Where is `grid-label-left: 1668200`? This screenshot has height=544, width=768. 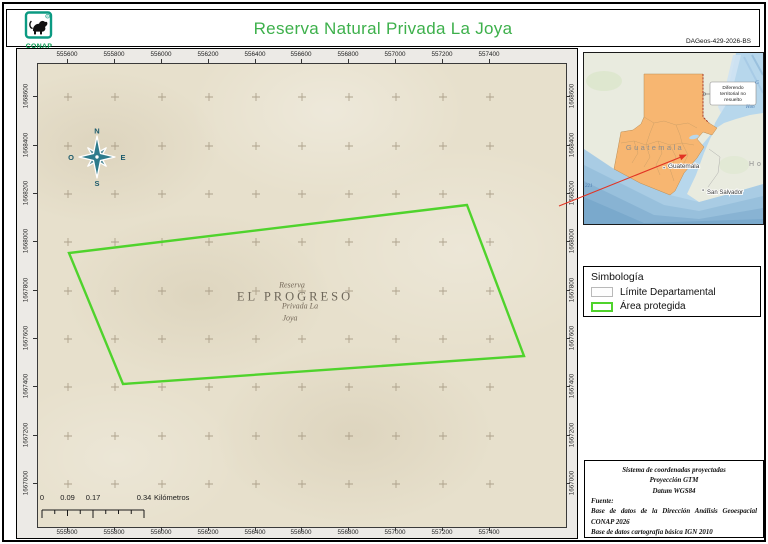
grid-label-left: 1668200 is located at coordinates (26, 193).